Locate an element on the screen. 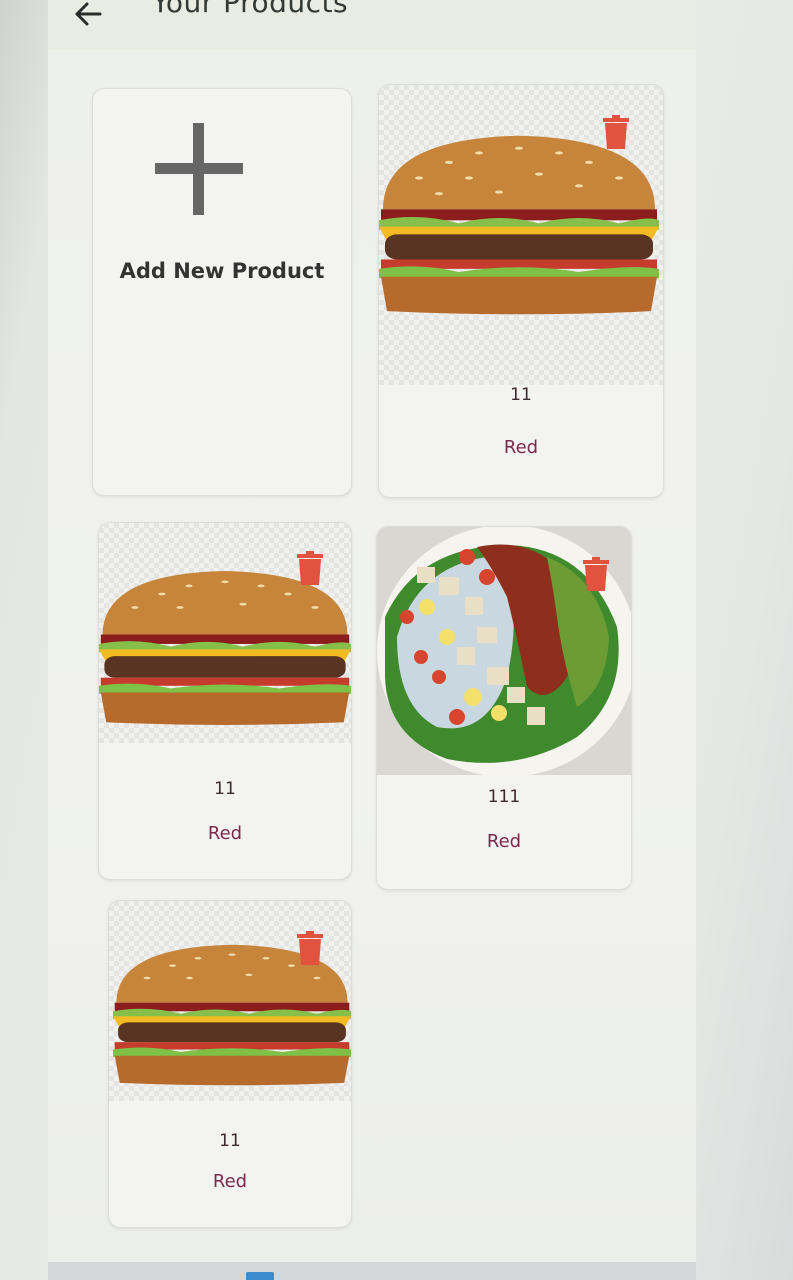 The image size is (793, 1280). app-bar is located at coordinates (372, 25).